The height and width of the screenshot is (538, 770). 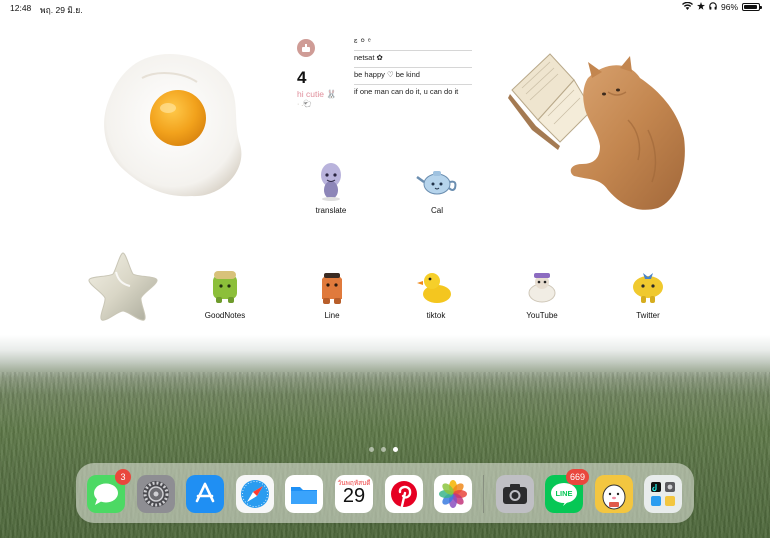 What do you see at coordinates (413, 76) in the screenshot?
I see `widget-line: be happy ♡ be kind` at bounding box center [413, 76].